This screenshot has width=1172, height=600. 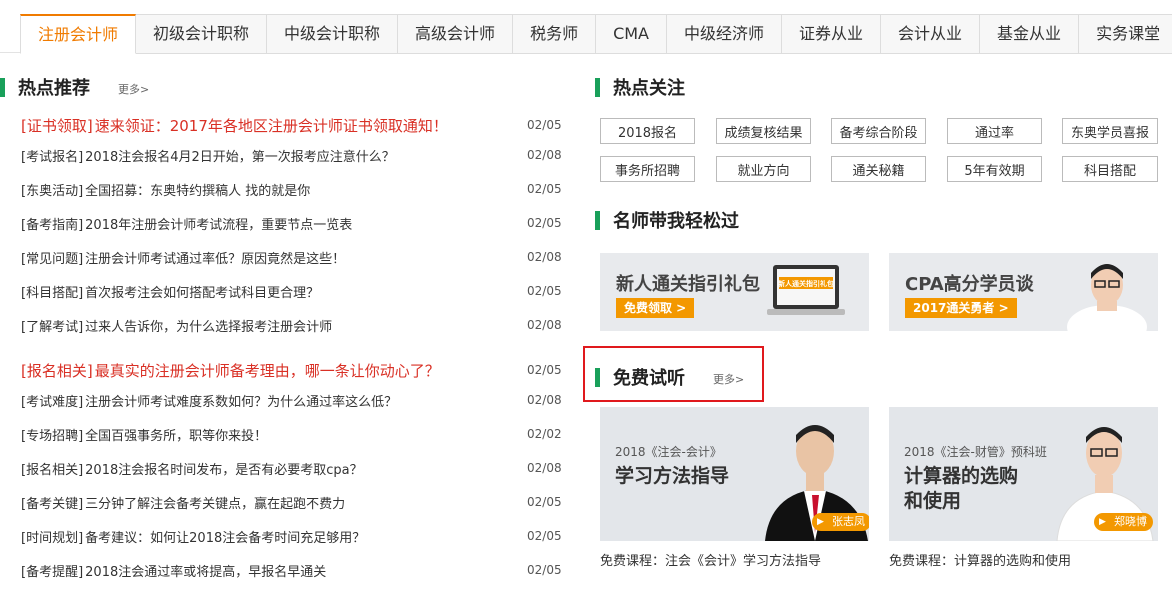 I want to click on category-tab: 税务师, so click(x=555, y=34).